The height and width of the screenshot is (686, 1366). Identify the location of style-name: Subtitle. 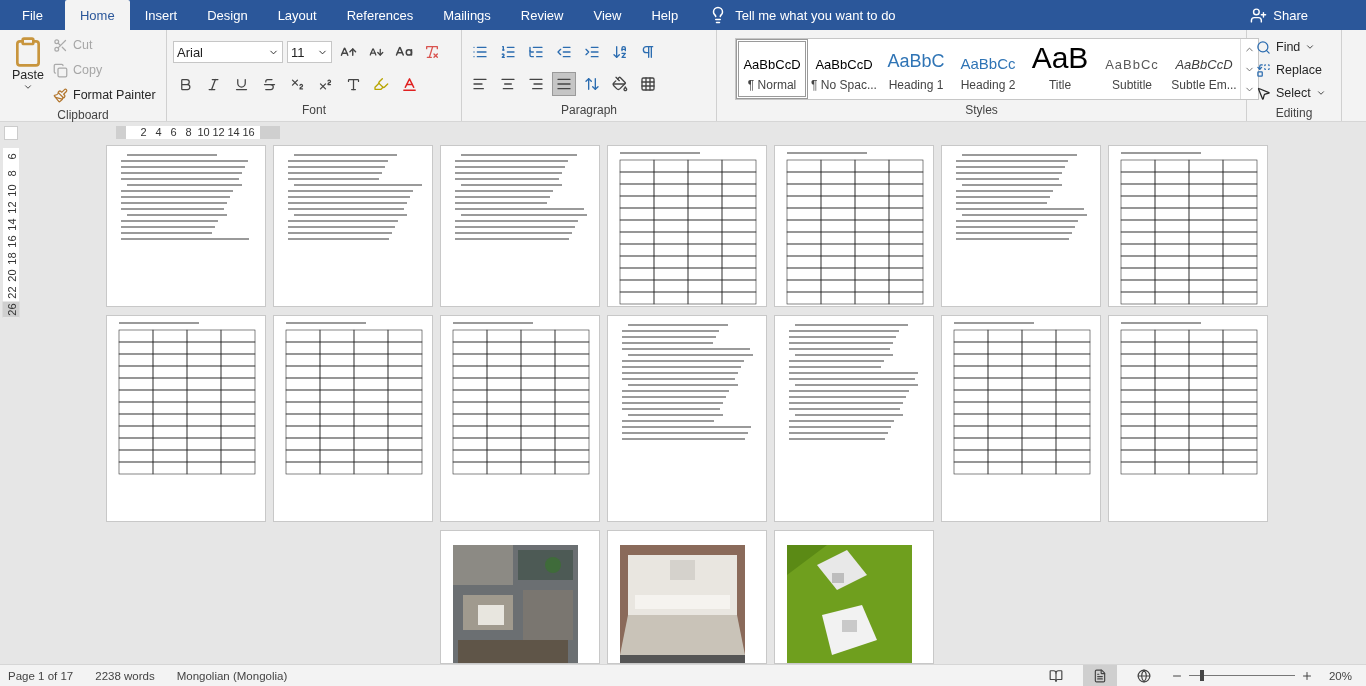
(1132, 85).